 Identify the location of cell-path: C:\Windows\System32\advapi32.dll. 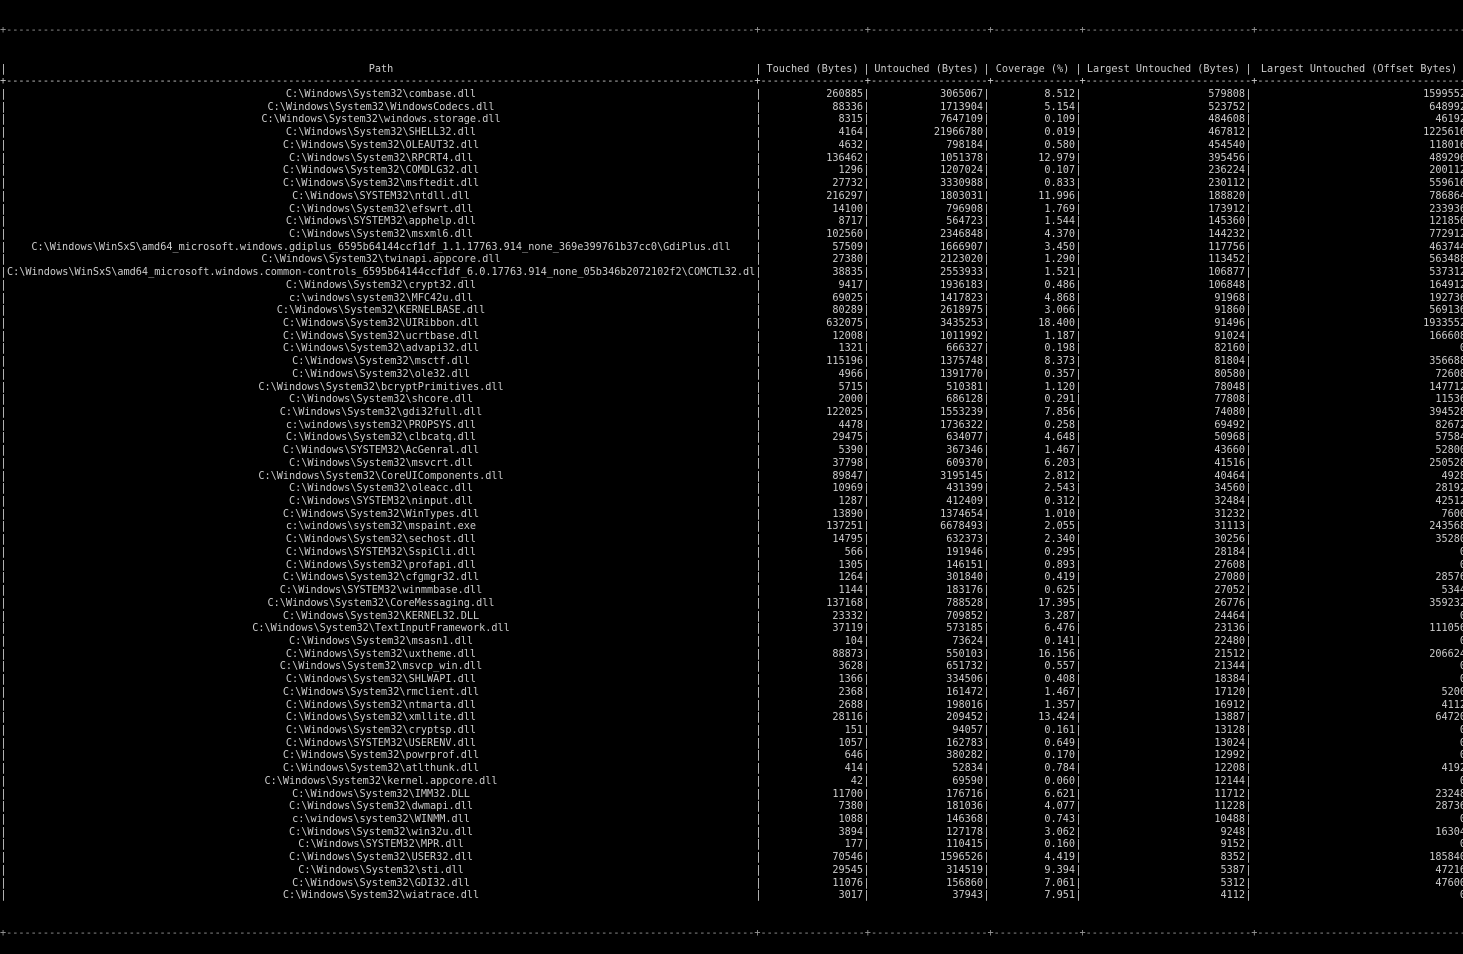
(381, 349).